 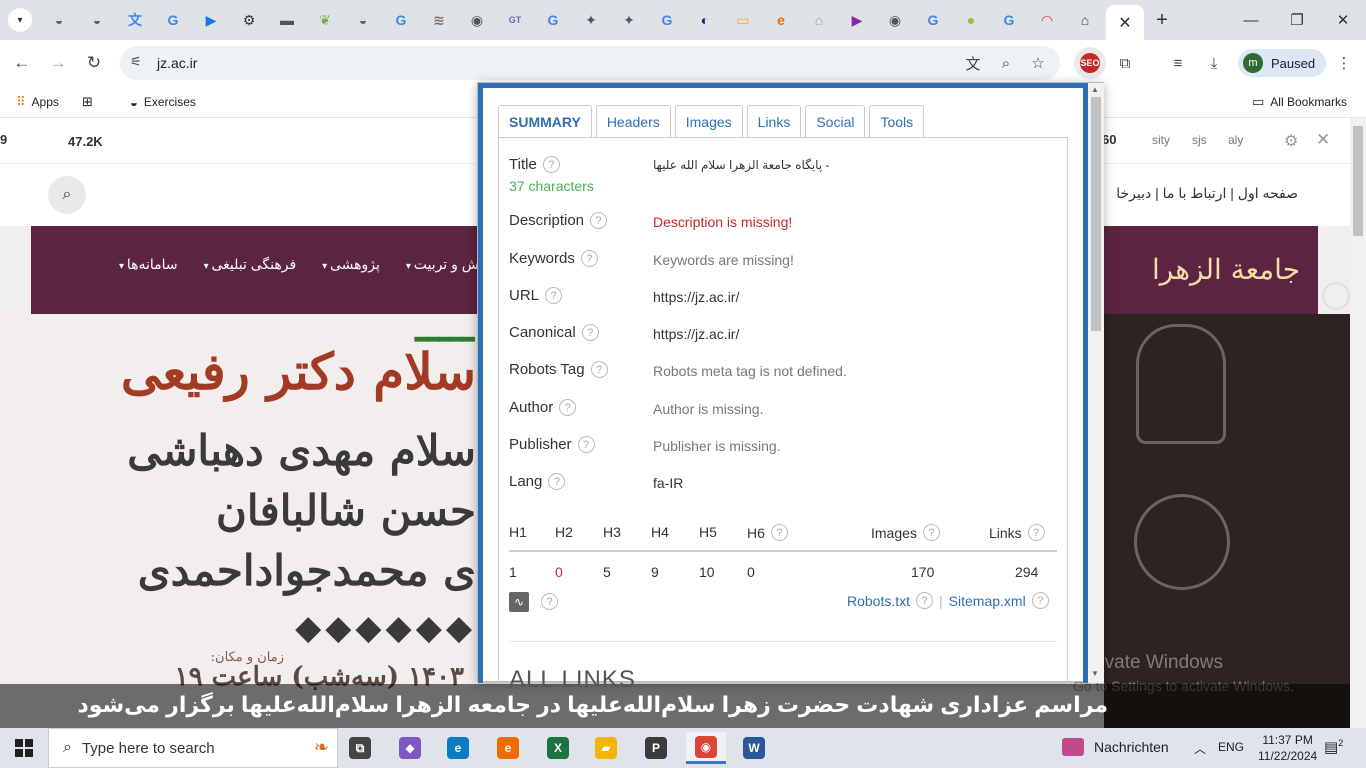 What do you see at coordinates (1162, 20) in the screenshot?
I see `new-tab-button: +` at bounding box center [1162, 20].